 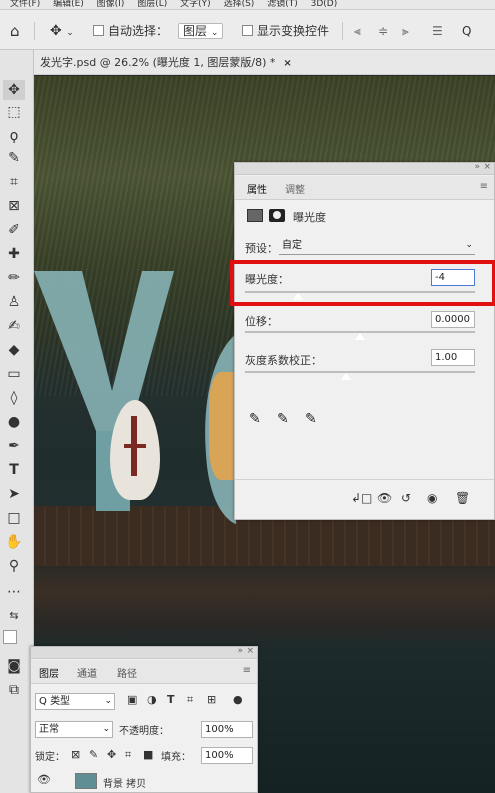 What do you see at coordinates (144, 731) in the screenshot?
I see `opacity-label: 不透明度：` at bounding box center [144, 731].